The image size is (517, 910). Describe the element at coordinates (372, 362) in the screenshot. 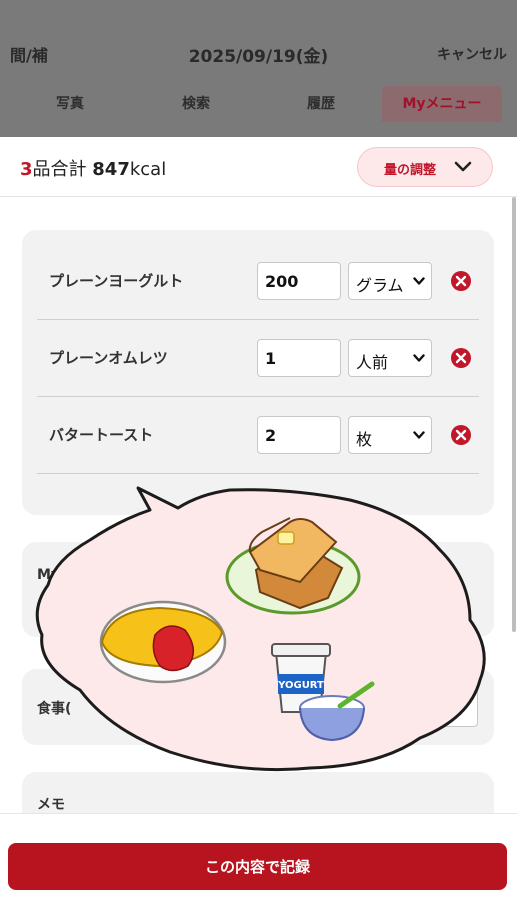

I see `unit-value: 人前` at that location.